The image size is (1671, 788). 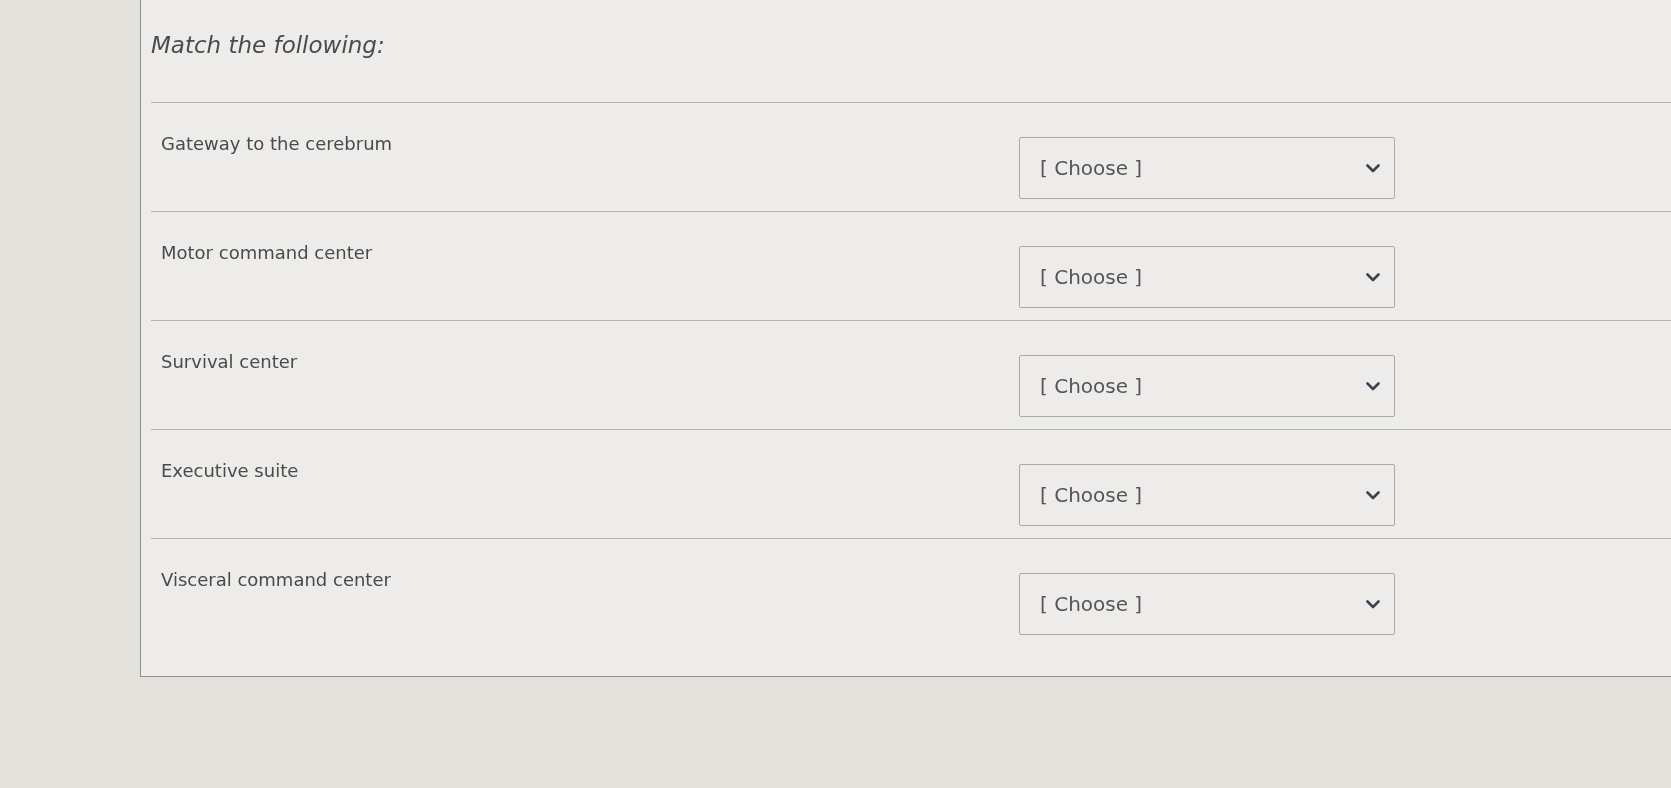 What do you see at coordinates (266, 253) in the screenshot?
I see `prompt-text: Motor command center` at bounding box center [266, 253].